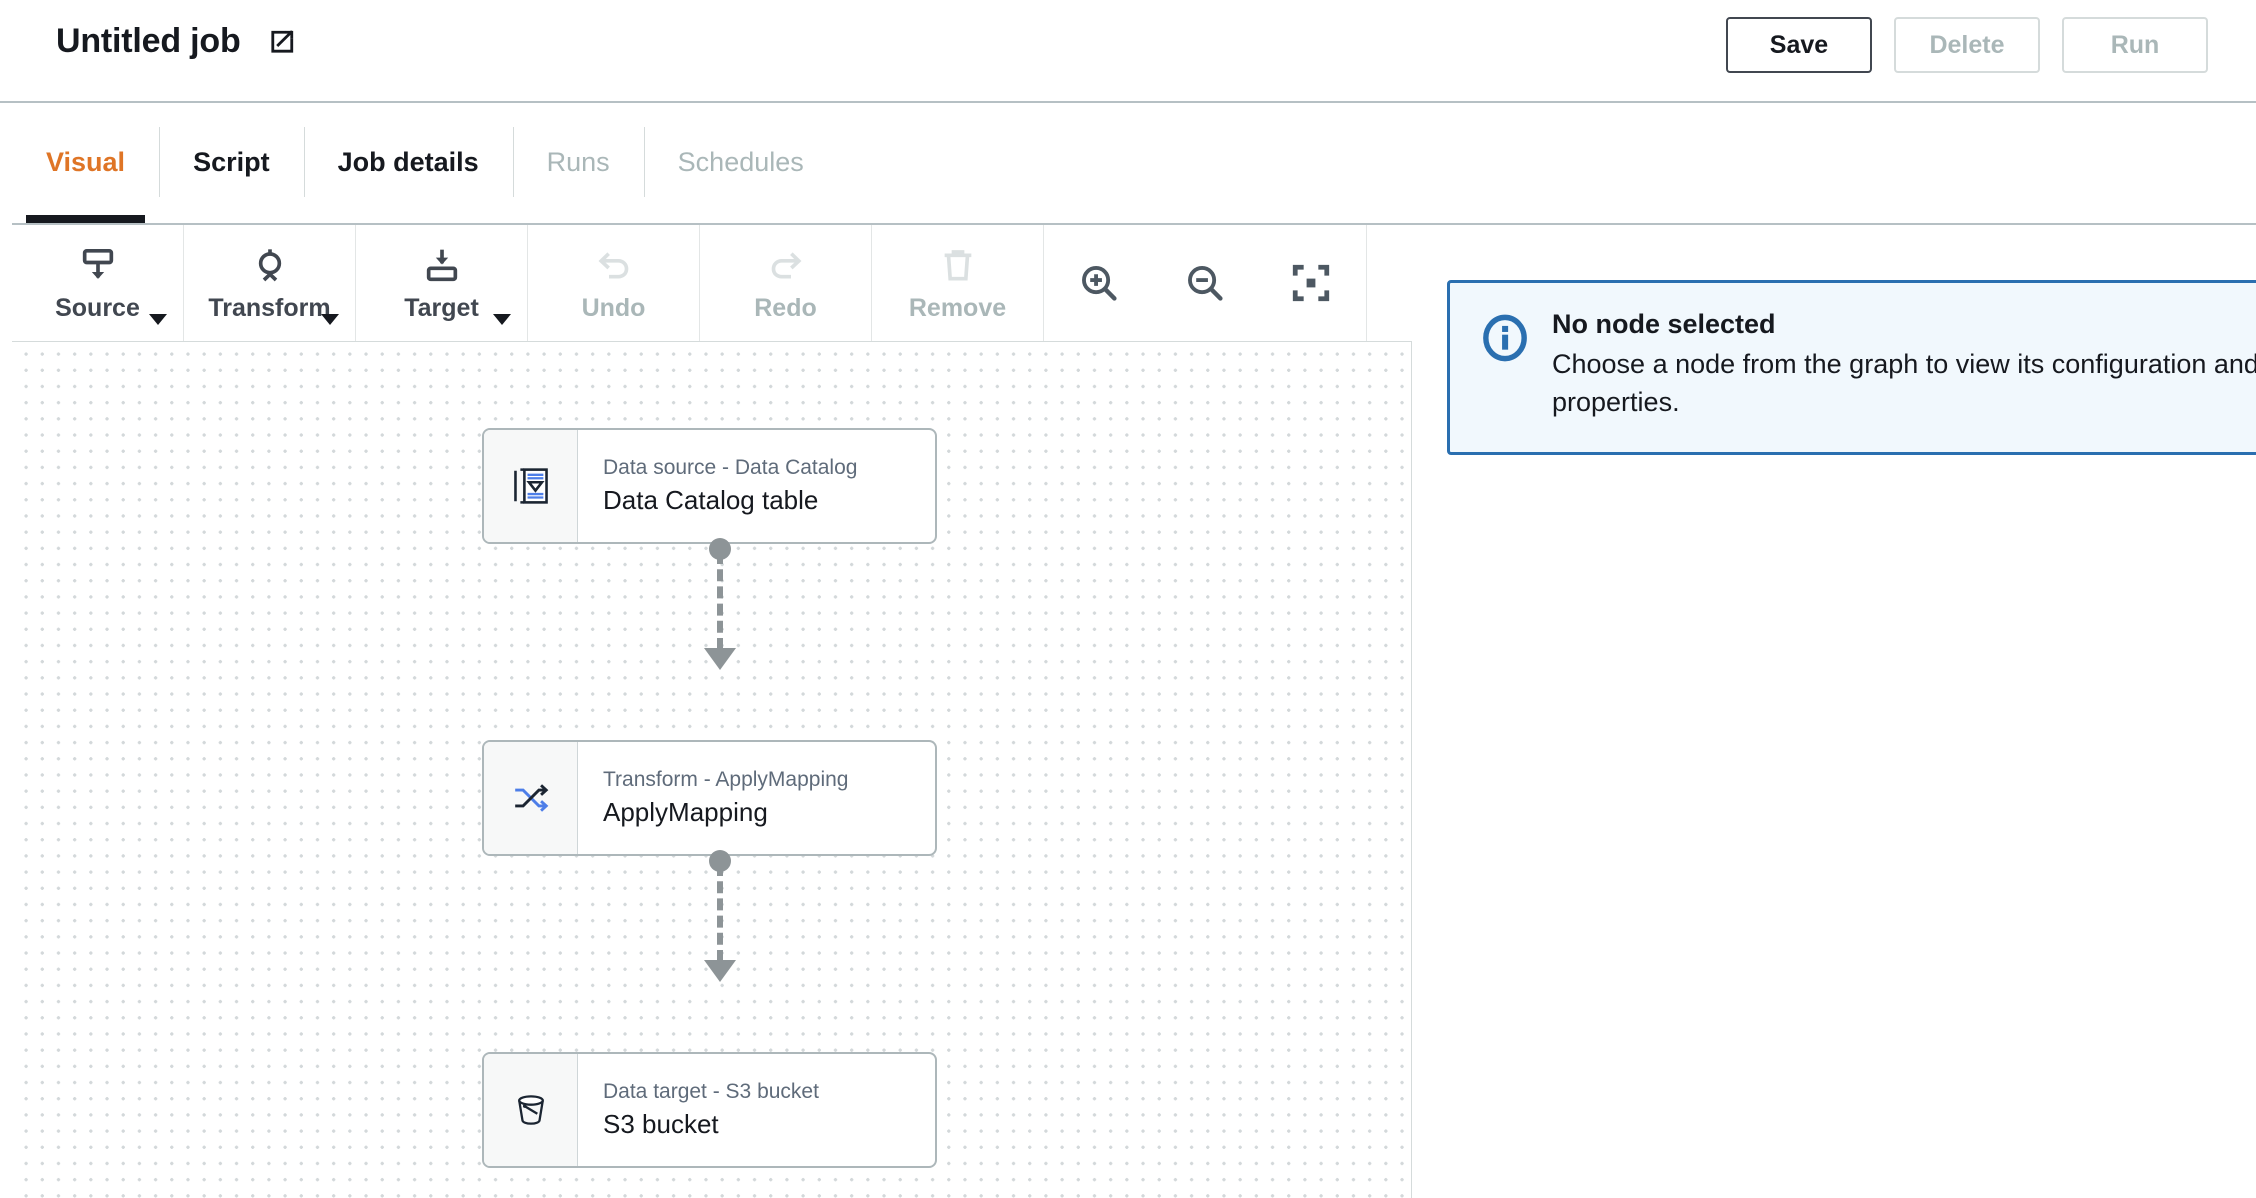 This screenshot has height=1198, width=2256. What do you see at coordinates (785, 308) in the screenshot?
I see `toolbar-redo-label: Redo` at bounding box center [785, 308].